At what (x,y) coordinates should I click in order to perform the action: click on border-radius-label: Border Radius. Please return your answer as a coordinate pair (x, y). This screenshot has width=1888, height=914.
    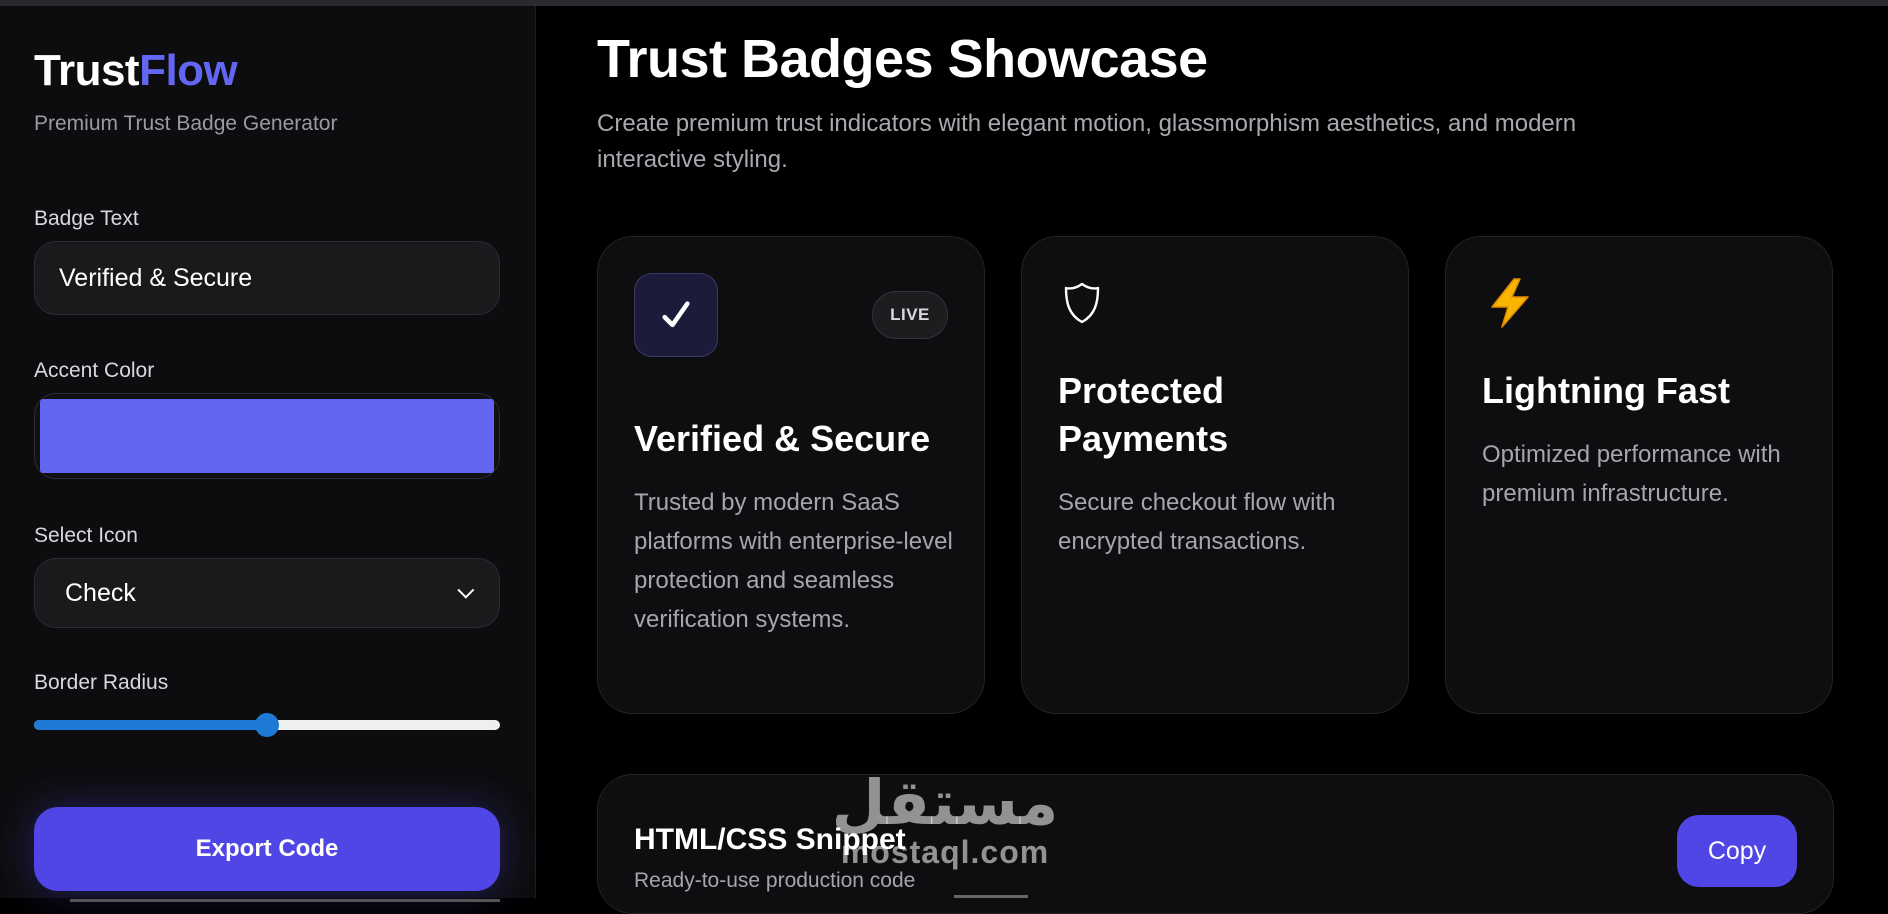
    Looking at the image, I should click on (101, 682).